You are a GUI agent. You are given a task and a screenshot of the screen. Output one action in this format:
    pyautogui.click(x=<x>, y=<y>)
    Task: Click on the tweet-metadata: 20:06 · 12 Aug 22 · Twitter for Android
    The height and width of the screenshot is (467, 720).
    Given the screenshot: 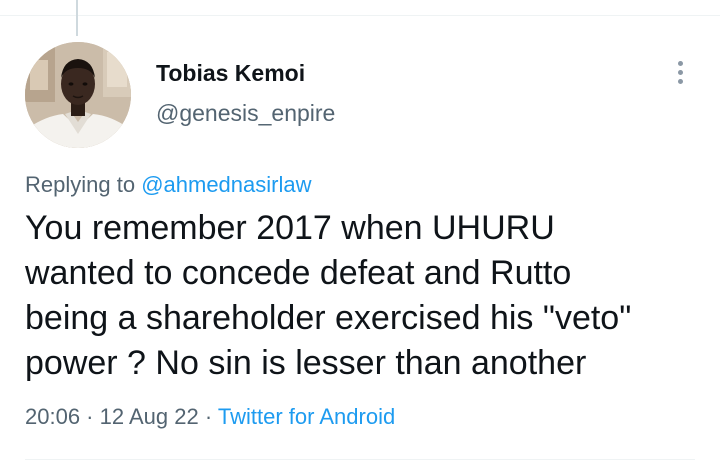 What is the action you would take?
    pyautogui.click(x=210, y=417)
    